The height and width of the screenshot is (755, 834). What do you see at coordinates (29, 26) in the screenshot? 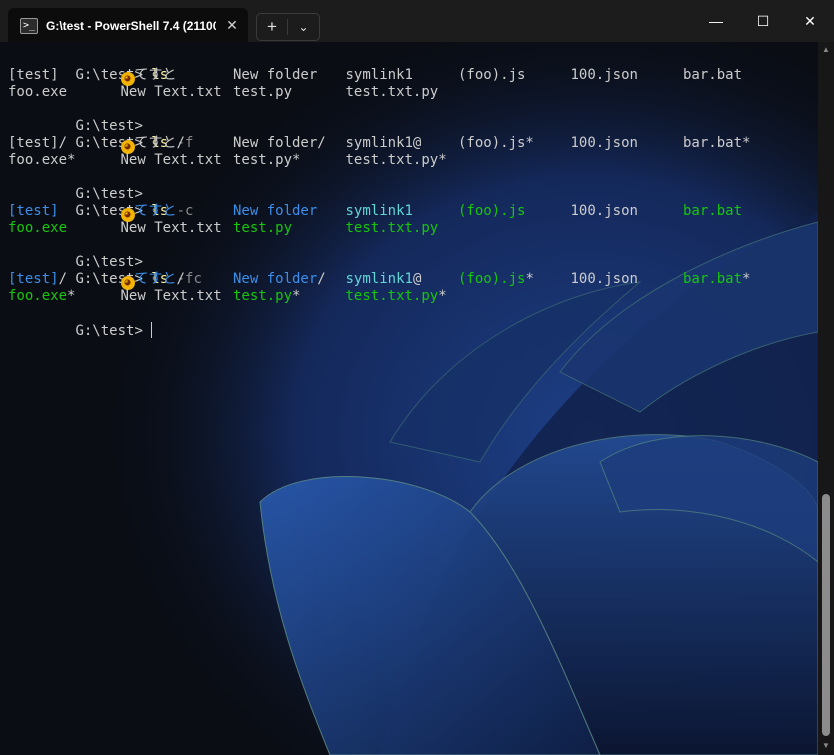
I see `powershell-prompt-icon: >_` at bounding box center [29, 26].